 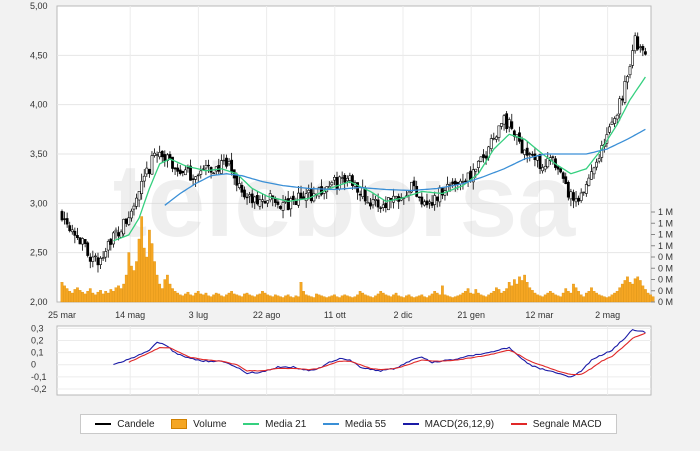 I want to click on macd-tick-label: 0,2, so click(x=37, y=341).